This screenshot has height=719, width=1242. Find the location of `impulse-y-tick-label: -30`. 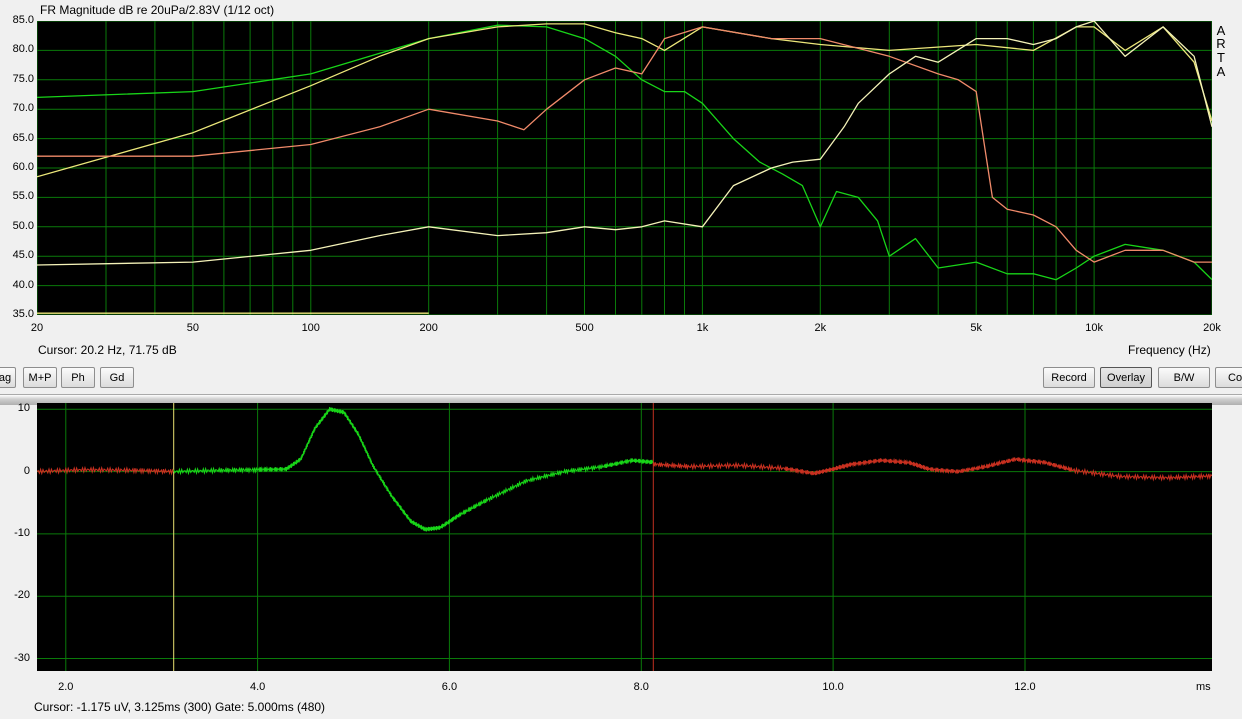

impulse-y-tick-label: -30 is located at coordinates (22, 657).